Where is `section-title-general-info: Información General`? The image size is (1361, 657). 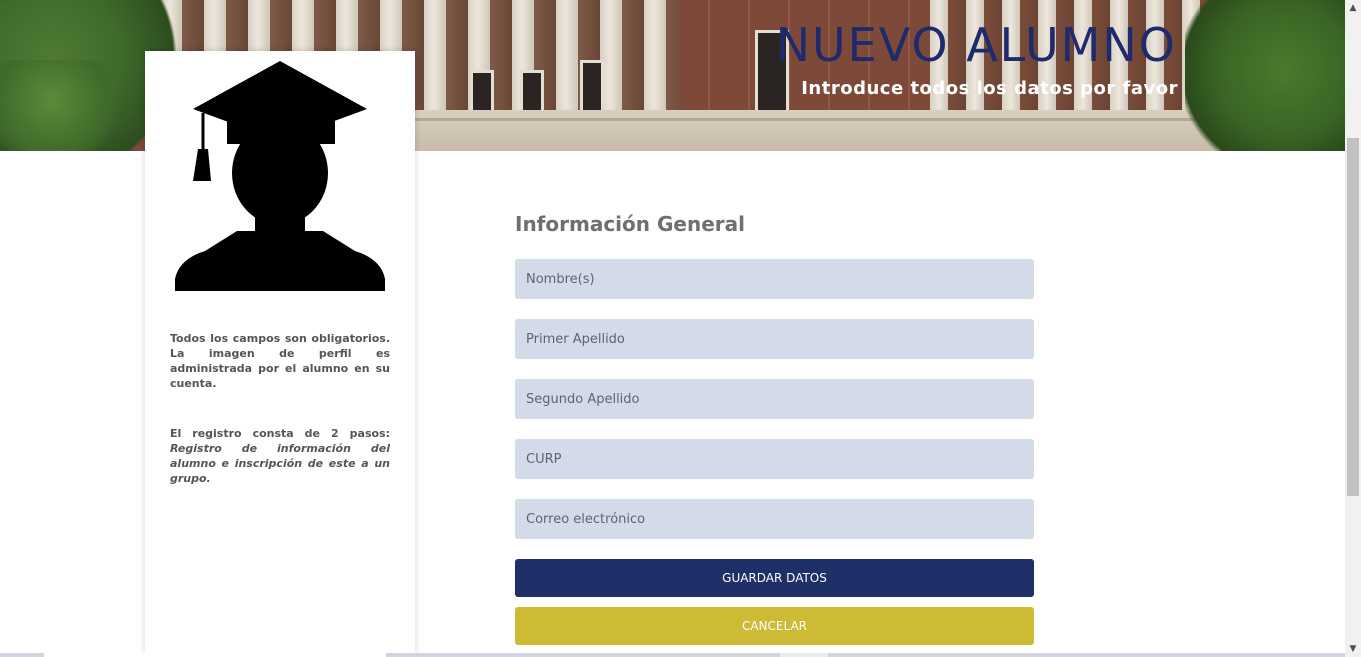 section-title-general-info: Información General is located at coordinates (630, 224).